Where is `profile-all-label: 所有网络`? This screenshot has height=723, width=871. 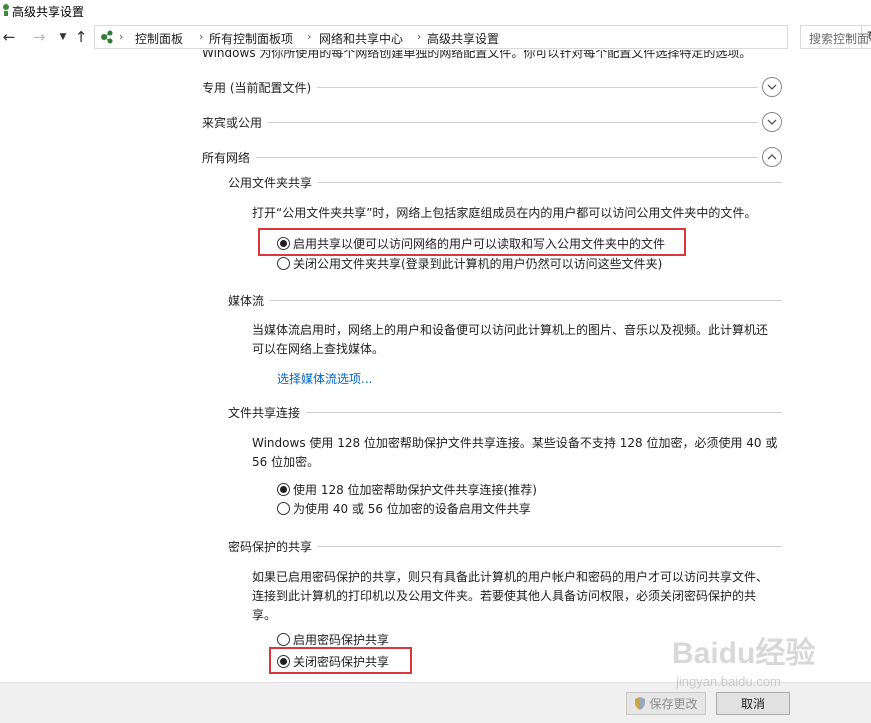
profile-all-label: 所有网络 is located at coordinates (229, 157).